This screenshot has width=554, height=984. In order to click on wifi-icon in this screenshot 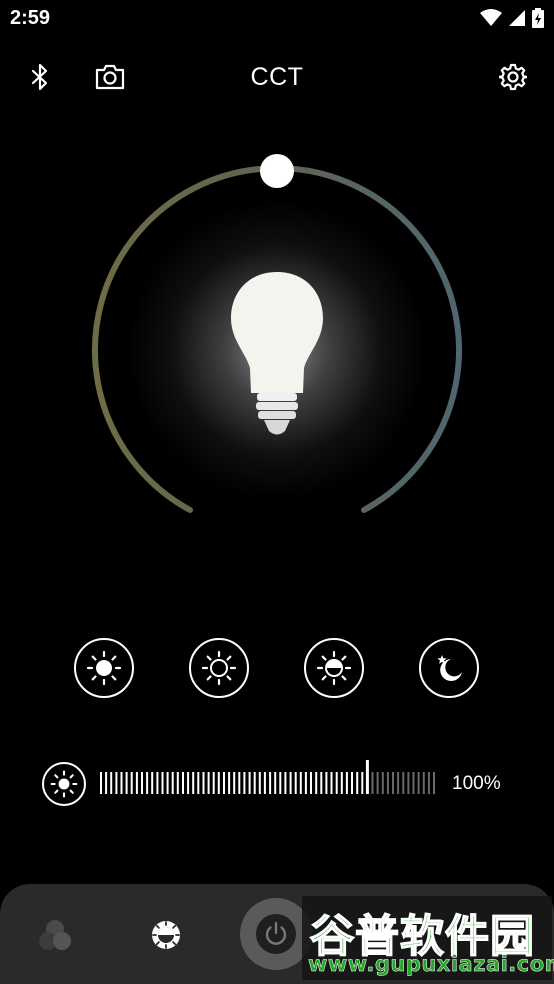, I will do `click(491, 17)`.